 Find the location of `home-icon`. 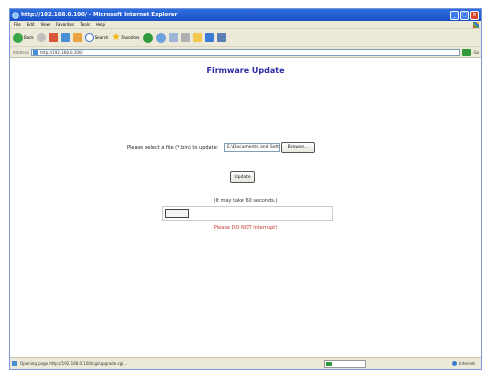

home-icon is located at coordinates (77, 37).